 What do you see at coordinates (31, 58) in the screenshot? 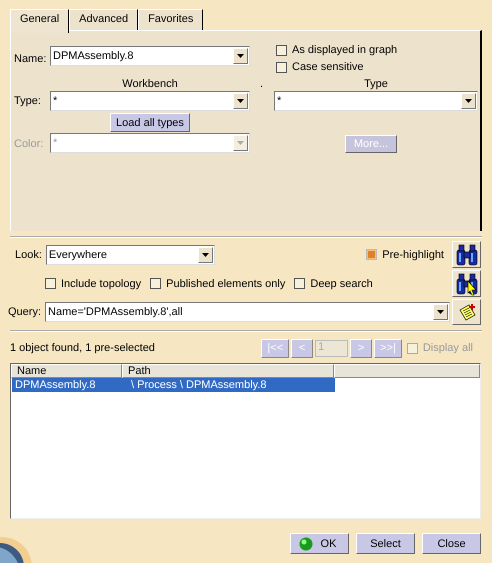
I see `field-label: Name:` at bounding box center [31, 58].